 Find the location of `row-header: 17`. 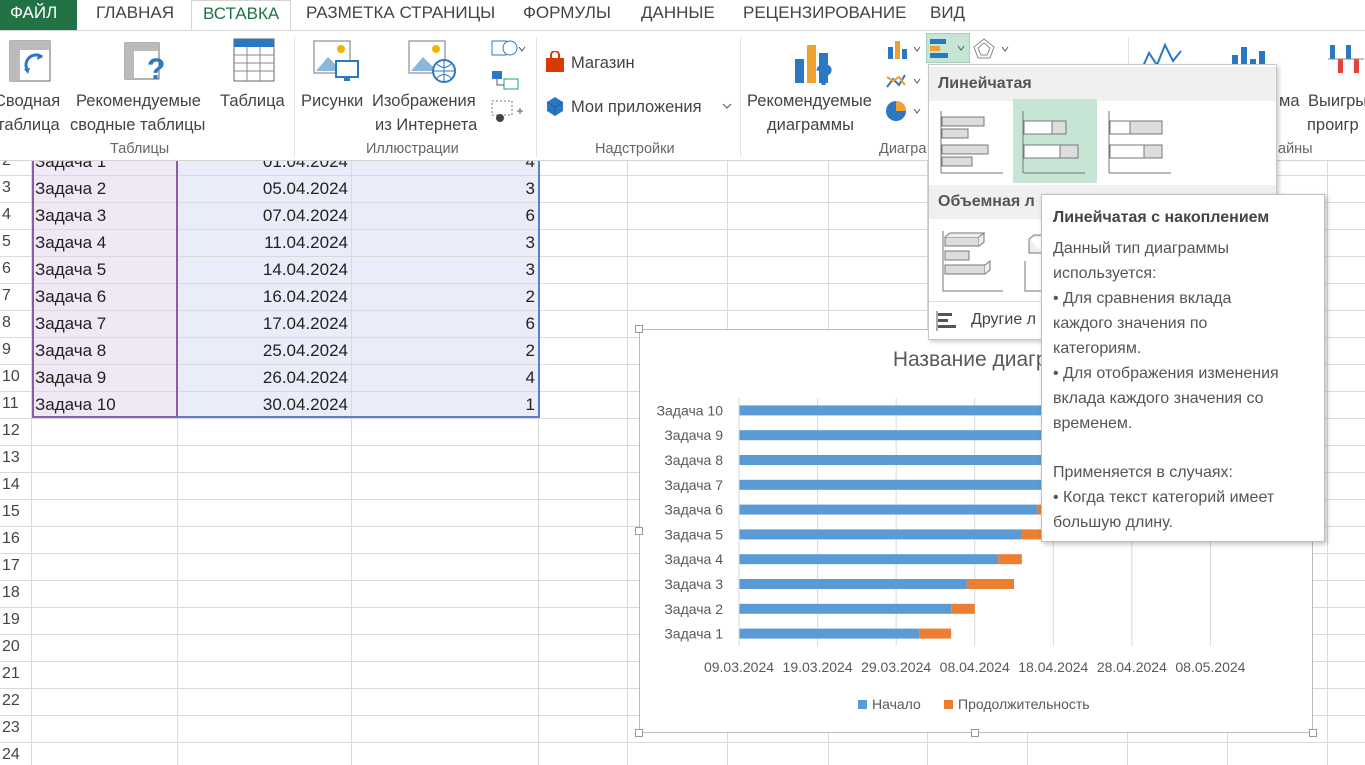

row-header: 17 is located at coordinates (15, 568).